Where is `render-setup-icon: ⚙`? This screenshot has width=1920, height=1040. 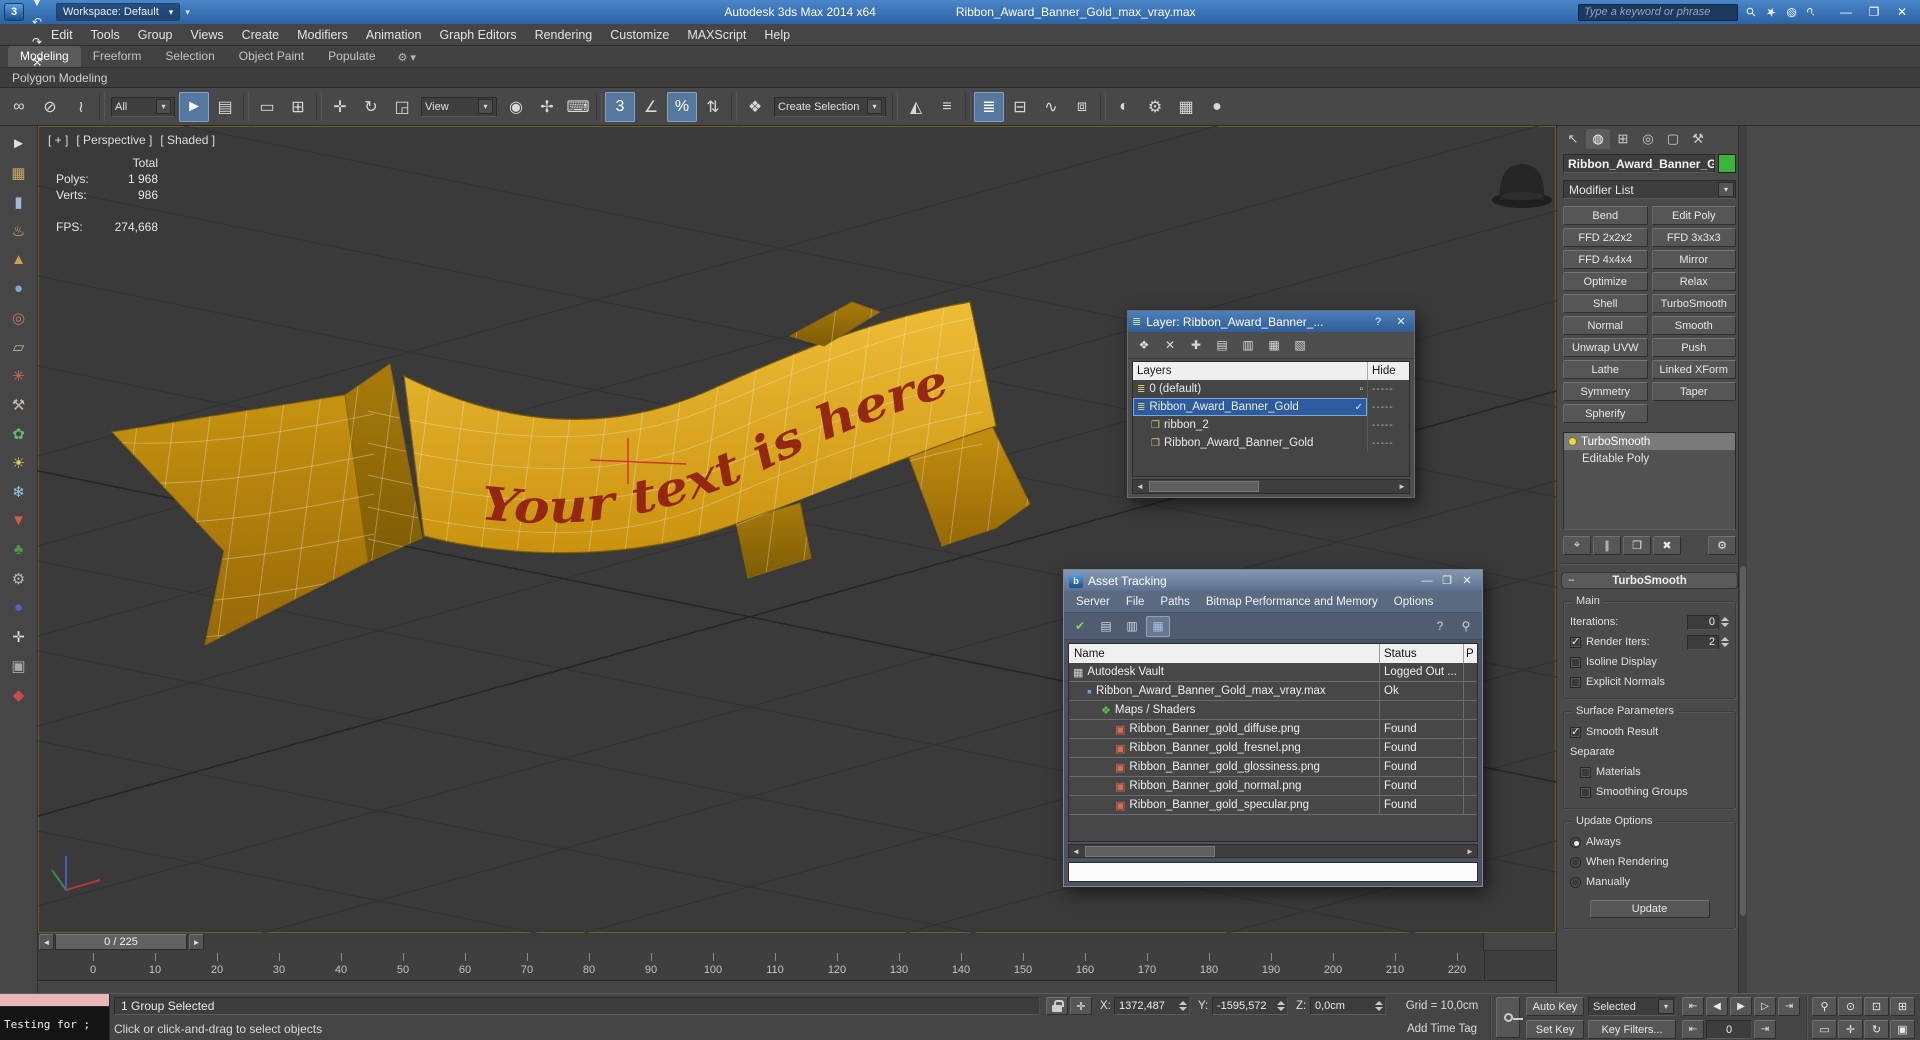
render-setup-icon: ⚙ is located at coordinates (1155, 107).